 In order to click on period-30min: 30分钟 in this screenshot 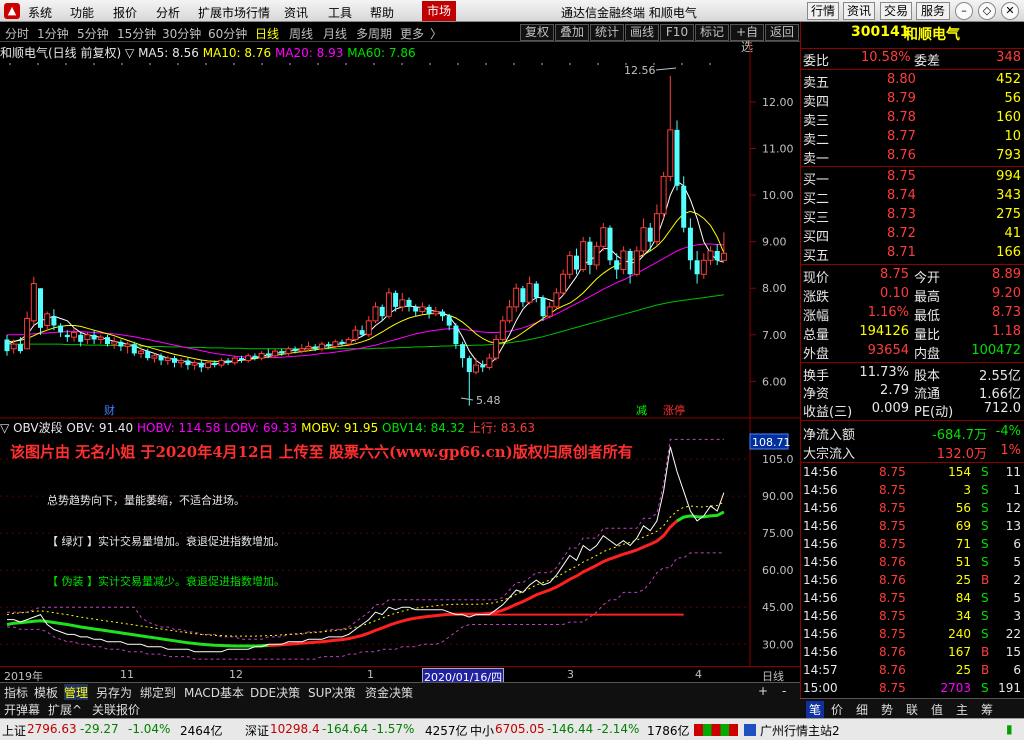, I will do `click(181, 33)`.